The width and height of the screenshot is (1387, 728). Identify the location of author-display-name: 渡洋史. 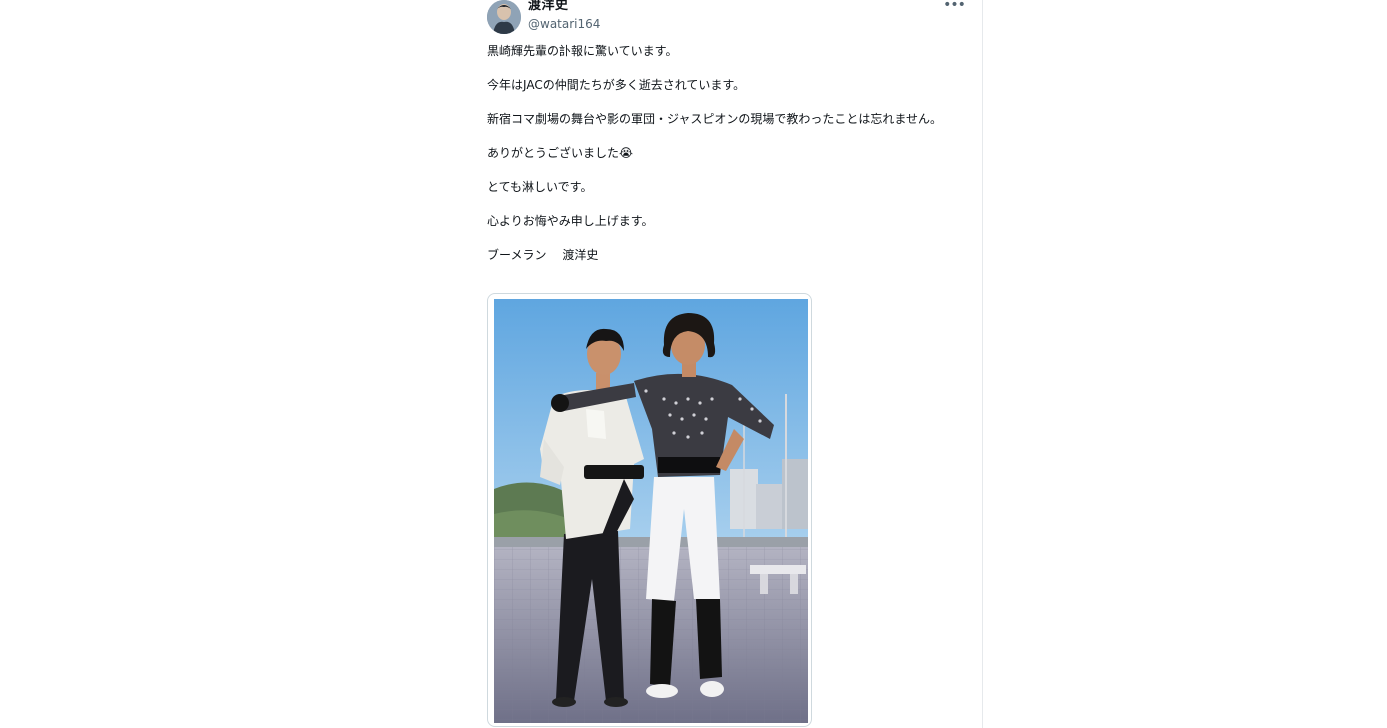
(548, 7).